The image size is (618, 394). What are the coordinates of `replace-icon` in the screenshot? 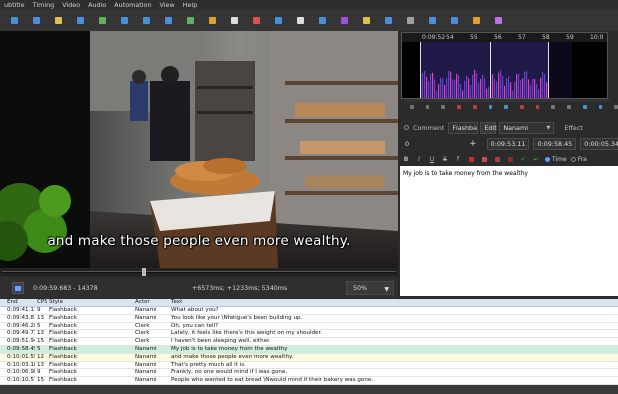 It's located at (212, 21).